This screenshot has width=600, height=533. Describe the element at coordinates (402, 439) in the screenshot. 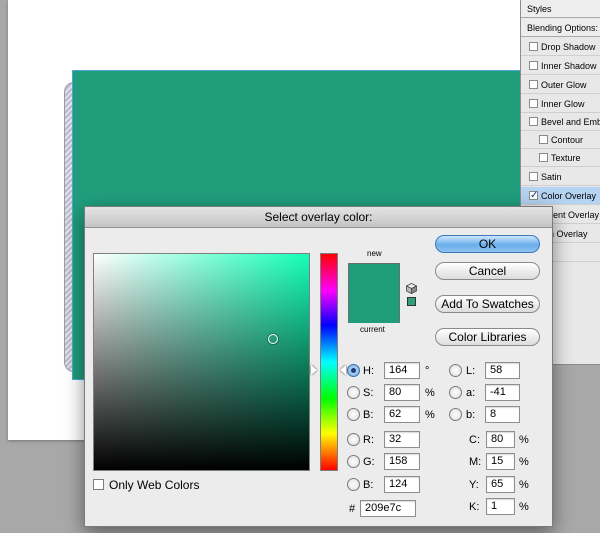

I see `red-input: 32` at that location.